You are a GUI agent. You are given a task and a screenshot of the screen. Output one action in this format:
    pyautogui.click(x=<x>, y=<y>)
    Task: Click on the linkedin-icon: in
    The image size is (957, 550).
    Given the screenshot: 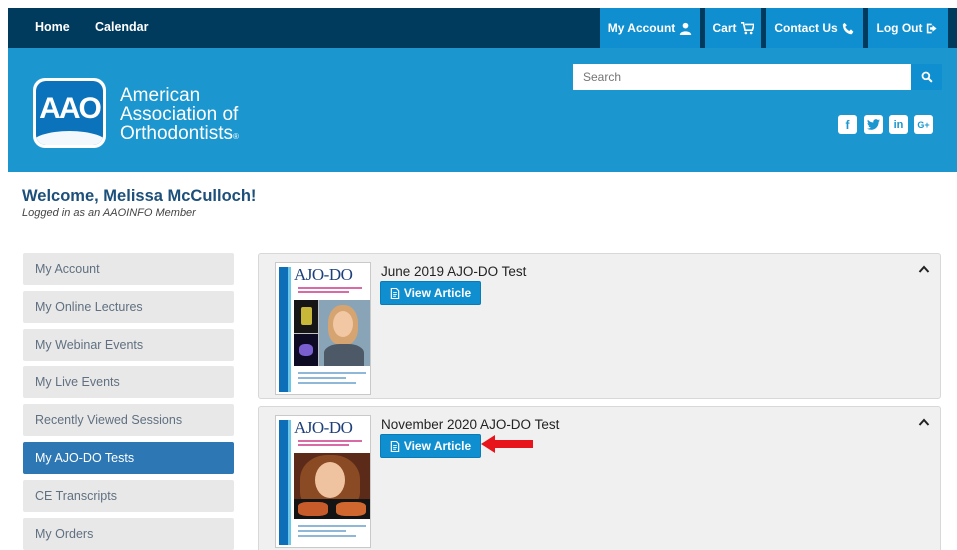 What is the action you would take?
    pyautogui.click(x=898, y=124)
    